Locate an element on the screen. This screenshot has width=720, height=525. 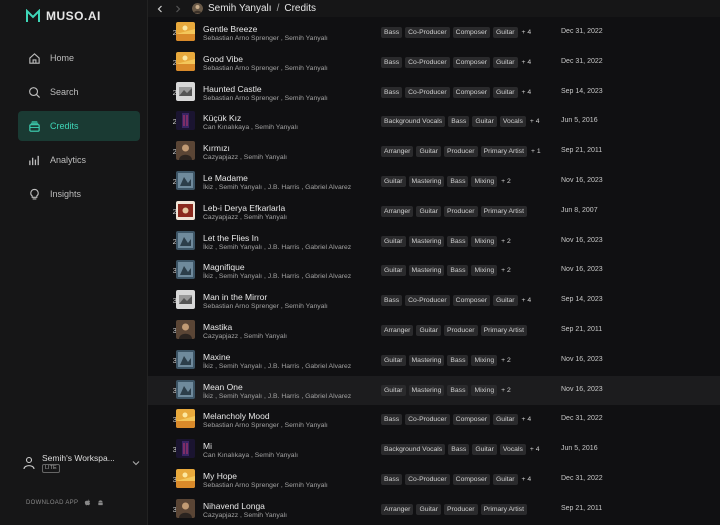
track-title: Haunted Castle is located at coordinates (232, 89).